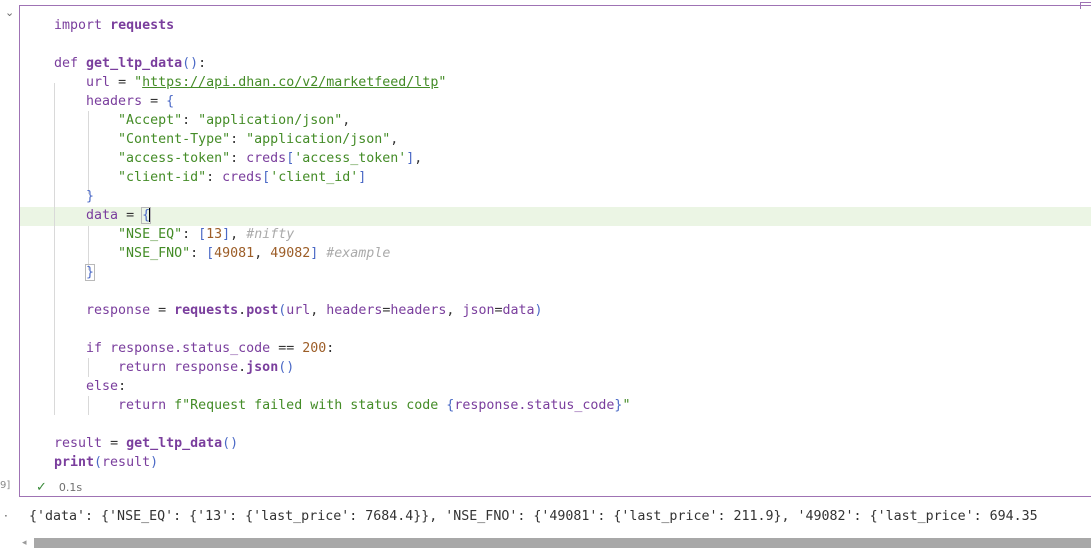  Describe the element at coordinates (254, 253) in the screenshot. I see `code-line: "NSE_FNO": [49081, 49082] #example` at that location.